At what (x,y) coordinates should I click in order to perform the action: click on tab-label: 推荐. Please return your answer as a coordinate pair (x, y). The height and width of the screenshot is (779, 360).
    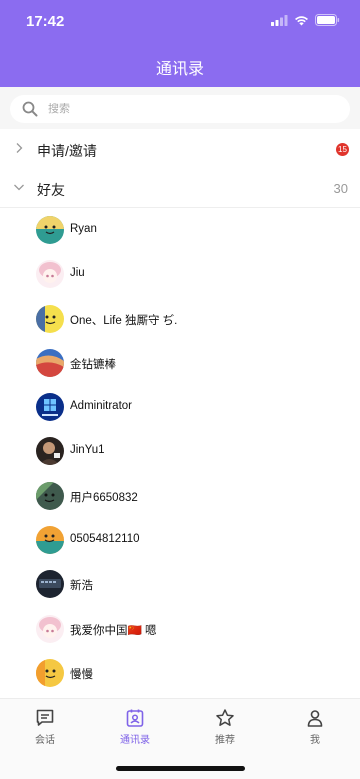
    Looking at the image, I should click on (225, 740).